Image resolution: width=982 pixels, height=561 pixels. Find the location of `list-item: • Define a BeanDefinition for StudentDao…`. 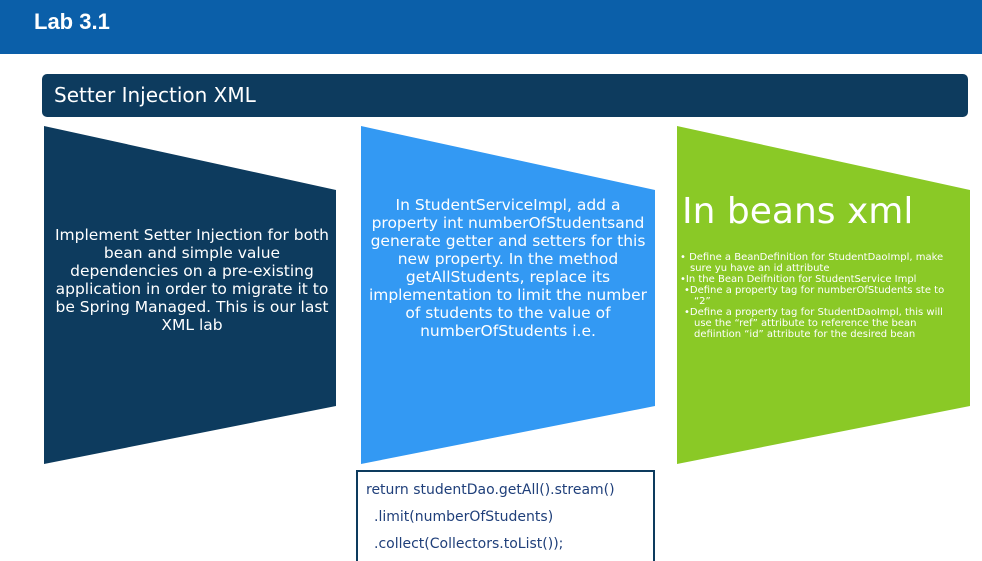

list-item: • Define a BeanDefinition for StudentDao… is located at coordinates (812, 263).